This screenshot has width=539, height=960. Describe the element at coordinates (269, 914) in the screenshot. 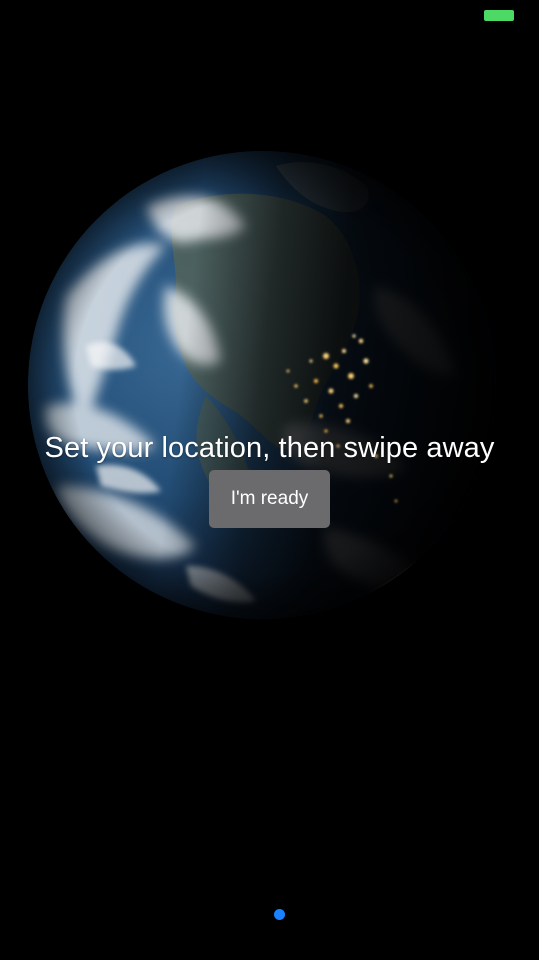

I see `page-indicator` at that location.